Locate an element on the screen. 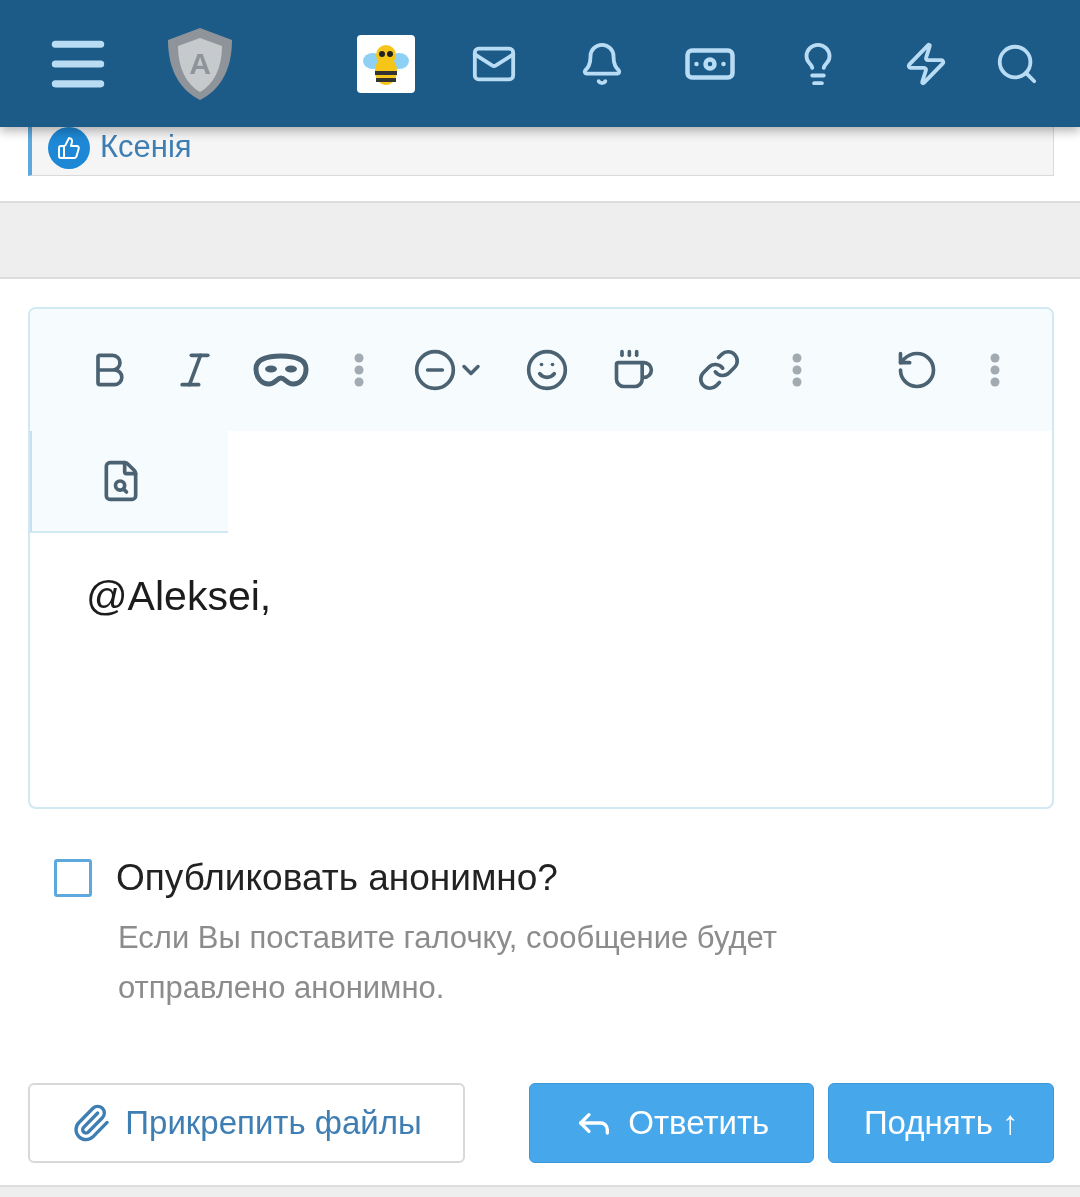  link-icon is located at coordinates (719, 370).